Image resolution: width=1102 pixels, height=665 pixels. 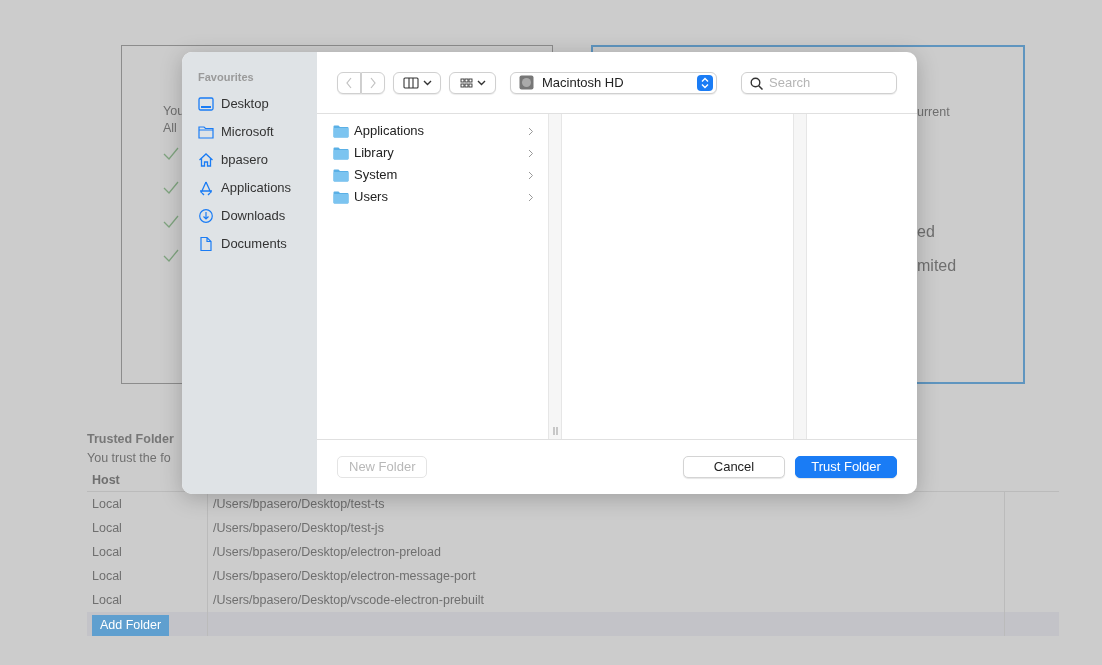 I want to click on folder-row: Library, so click(x=432, y=153).